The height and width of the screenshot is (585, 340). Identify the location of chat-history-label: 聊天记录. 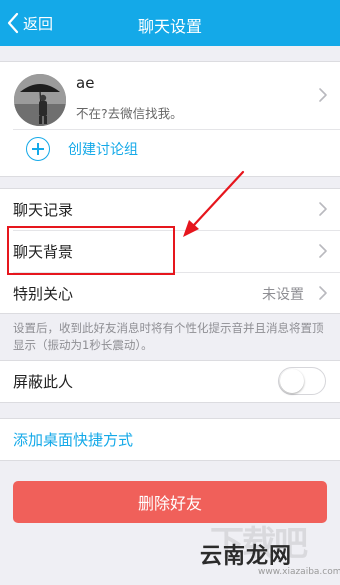
(43, 210).